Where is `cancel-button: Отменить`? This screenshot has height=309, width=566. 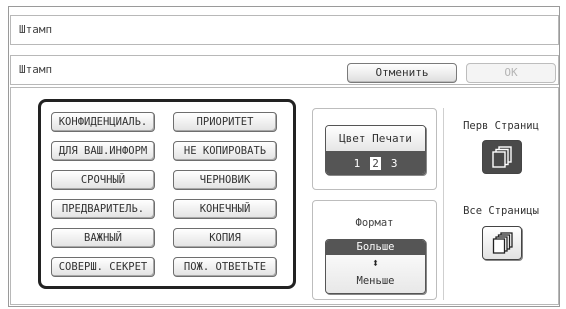
cancel-button: Отменить is located at coordinates (402, 73).